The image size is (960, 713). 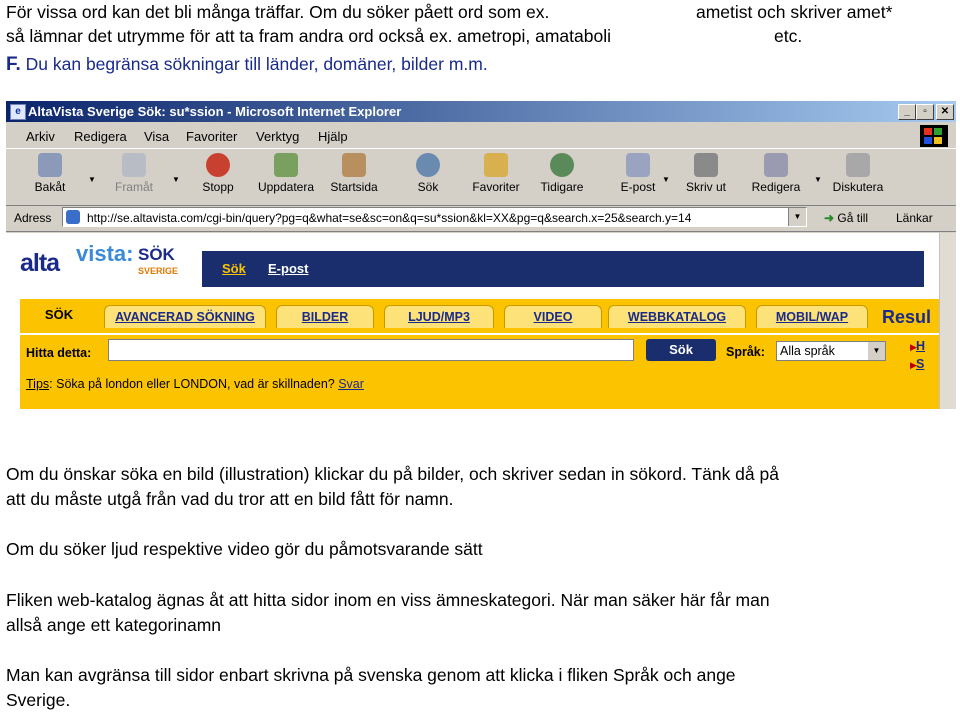 I want to click on search-label: Hitta detta:, so click(x=59, y=353).